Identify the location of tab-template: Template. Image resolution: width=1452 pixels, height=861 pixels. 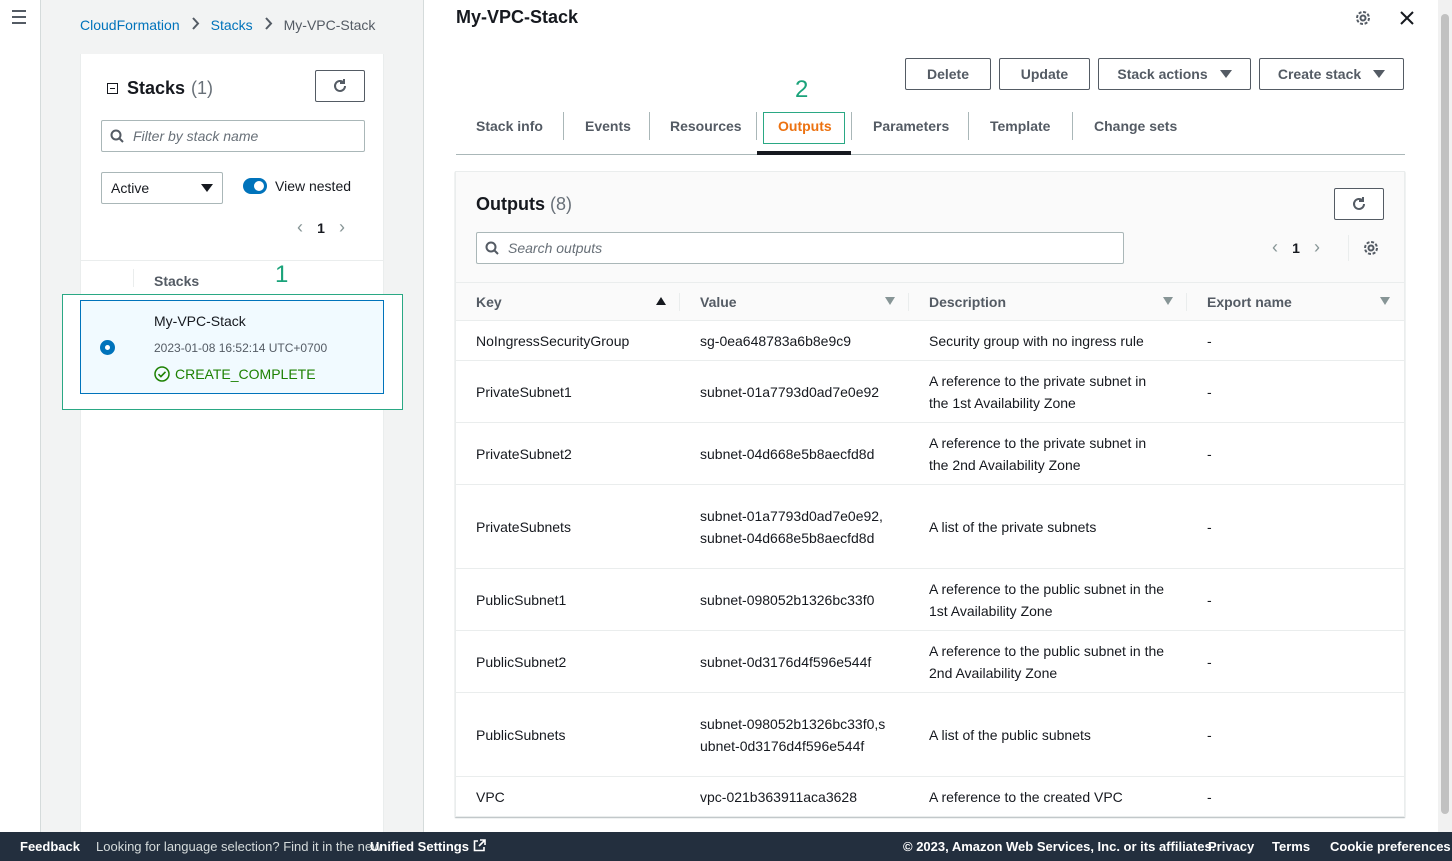
(1020, 126).